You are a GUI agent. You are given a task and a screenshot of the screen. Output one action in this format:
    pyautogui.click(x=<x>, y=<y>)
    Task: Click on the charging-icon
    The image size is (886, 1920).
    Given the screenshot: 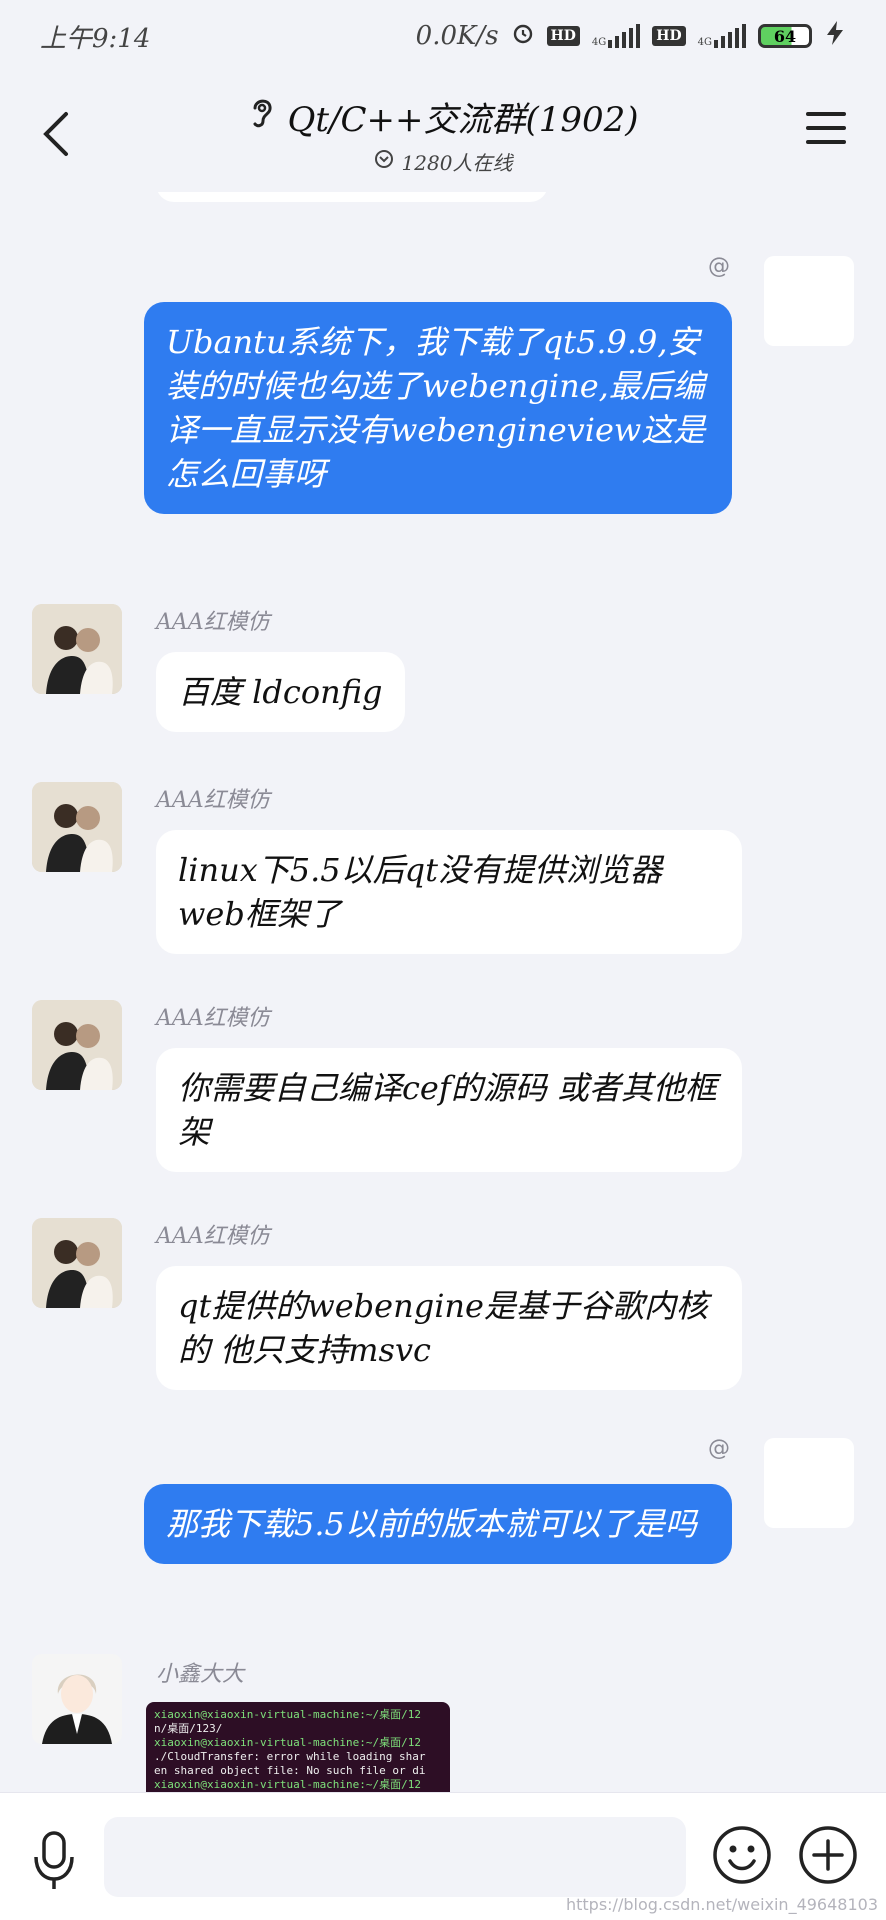 What is the action you would take?
    pyautogui.click(x=835, y=36)
    